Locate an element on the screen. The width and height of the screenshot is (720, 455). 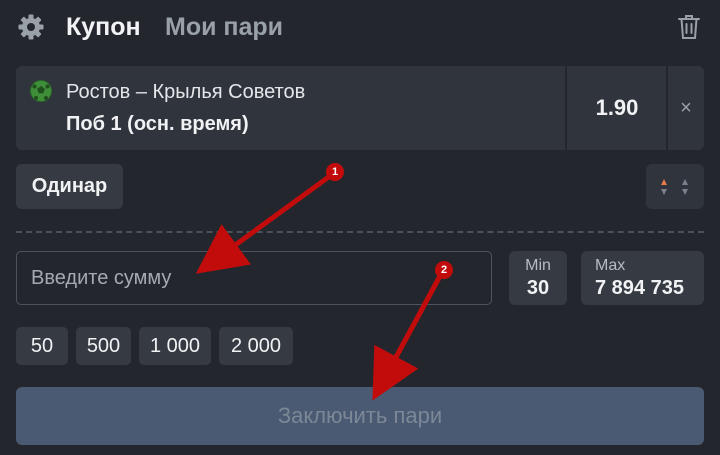
max-value: 7 894 735 is located at coordinates (639, 288).